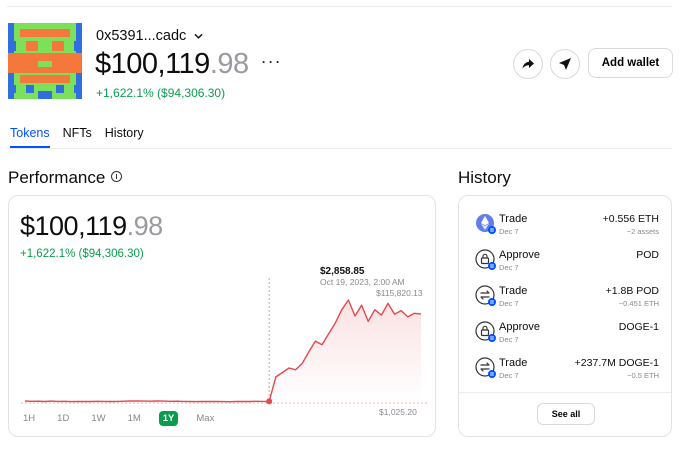  What do you see at coordinates (567, 227) in the screenshot?
I see `history-item: Trade Dec 7 +0.556 ETH −2 assets` at bounding box center [567, 227].